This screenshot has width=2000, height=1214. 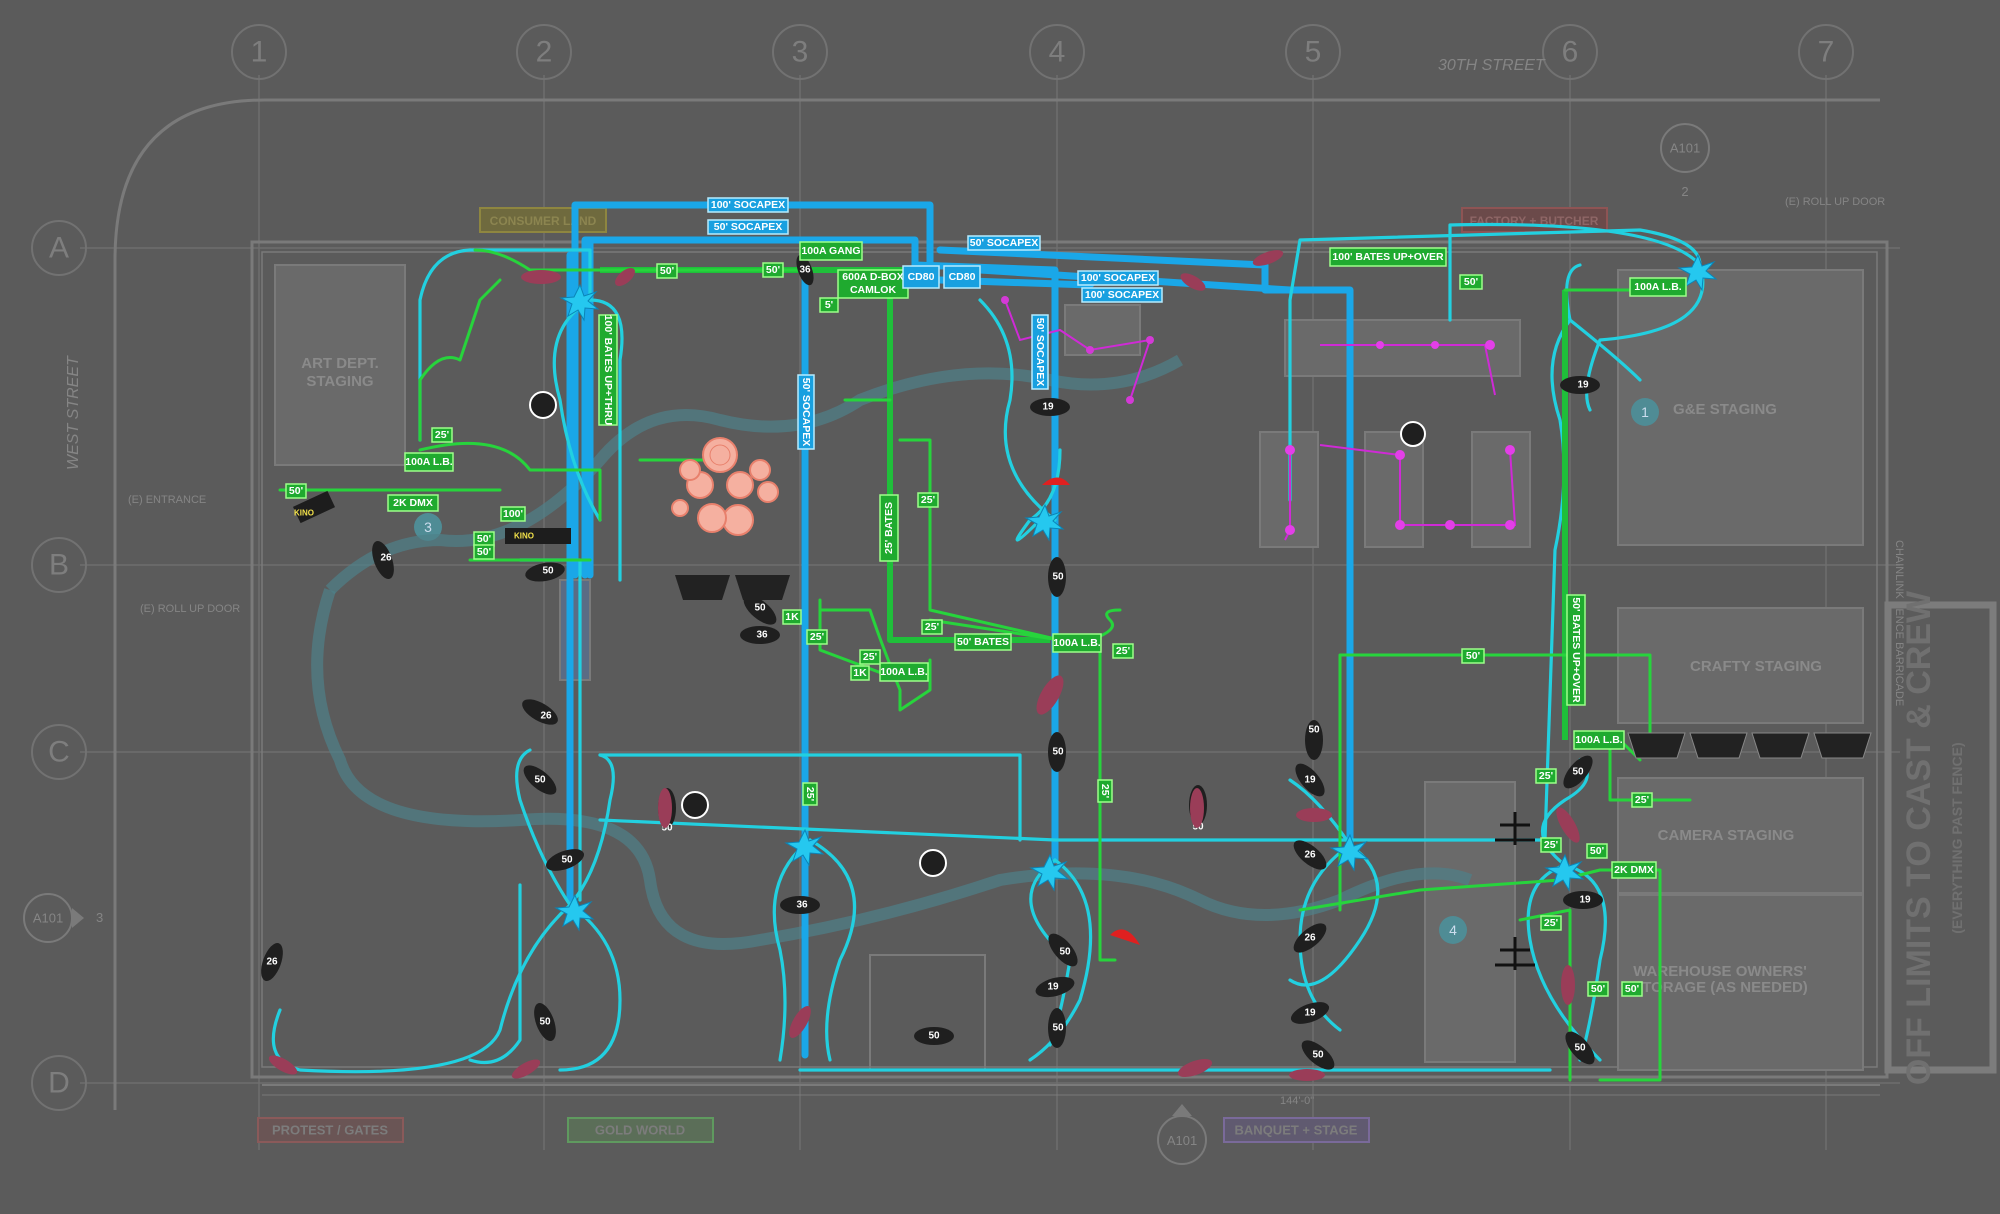 I want to click on svg-text: CAMLOK, so click(x=873, y=290).